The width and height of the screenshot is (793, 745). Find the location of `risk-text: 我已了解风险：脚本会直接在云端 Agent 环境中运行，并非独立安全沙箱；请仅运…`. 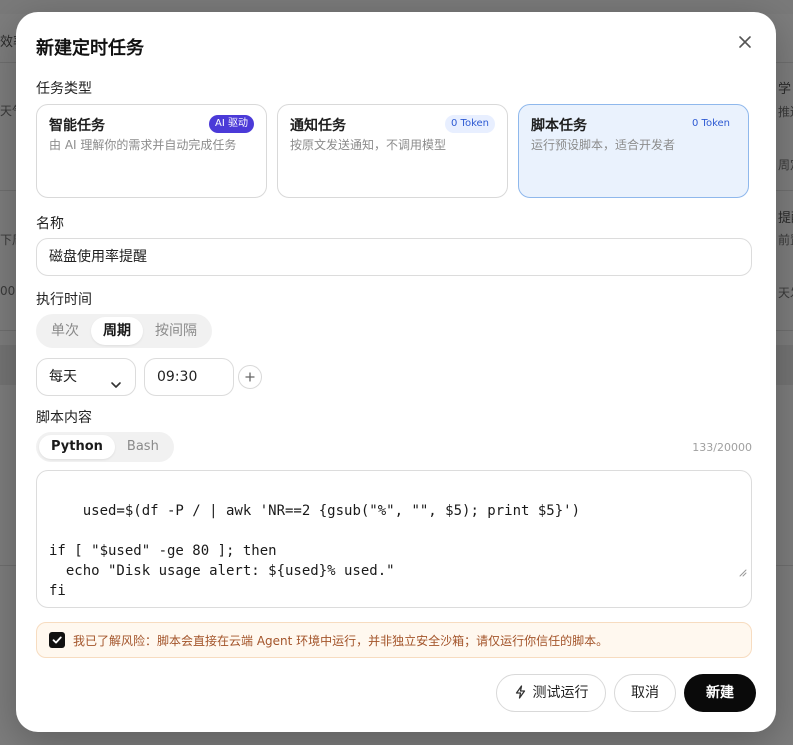

risk-text: 我已了解风险：脚本会直接在云端 Agent 环境中运行，并非独立安全沙箱；请仅运… is located at coordinates (341, 641).